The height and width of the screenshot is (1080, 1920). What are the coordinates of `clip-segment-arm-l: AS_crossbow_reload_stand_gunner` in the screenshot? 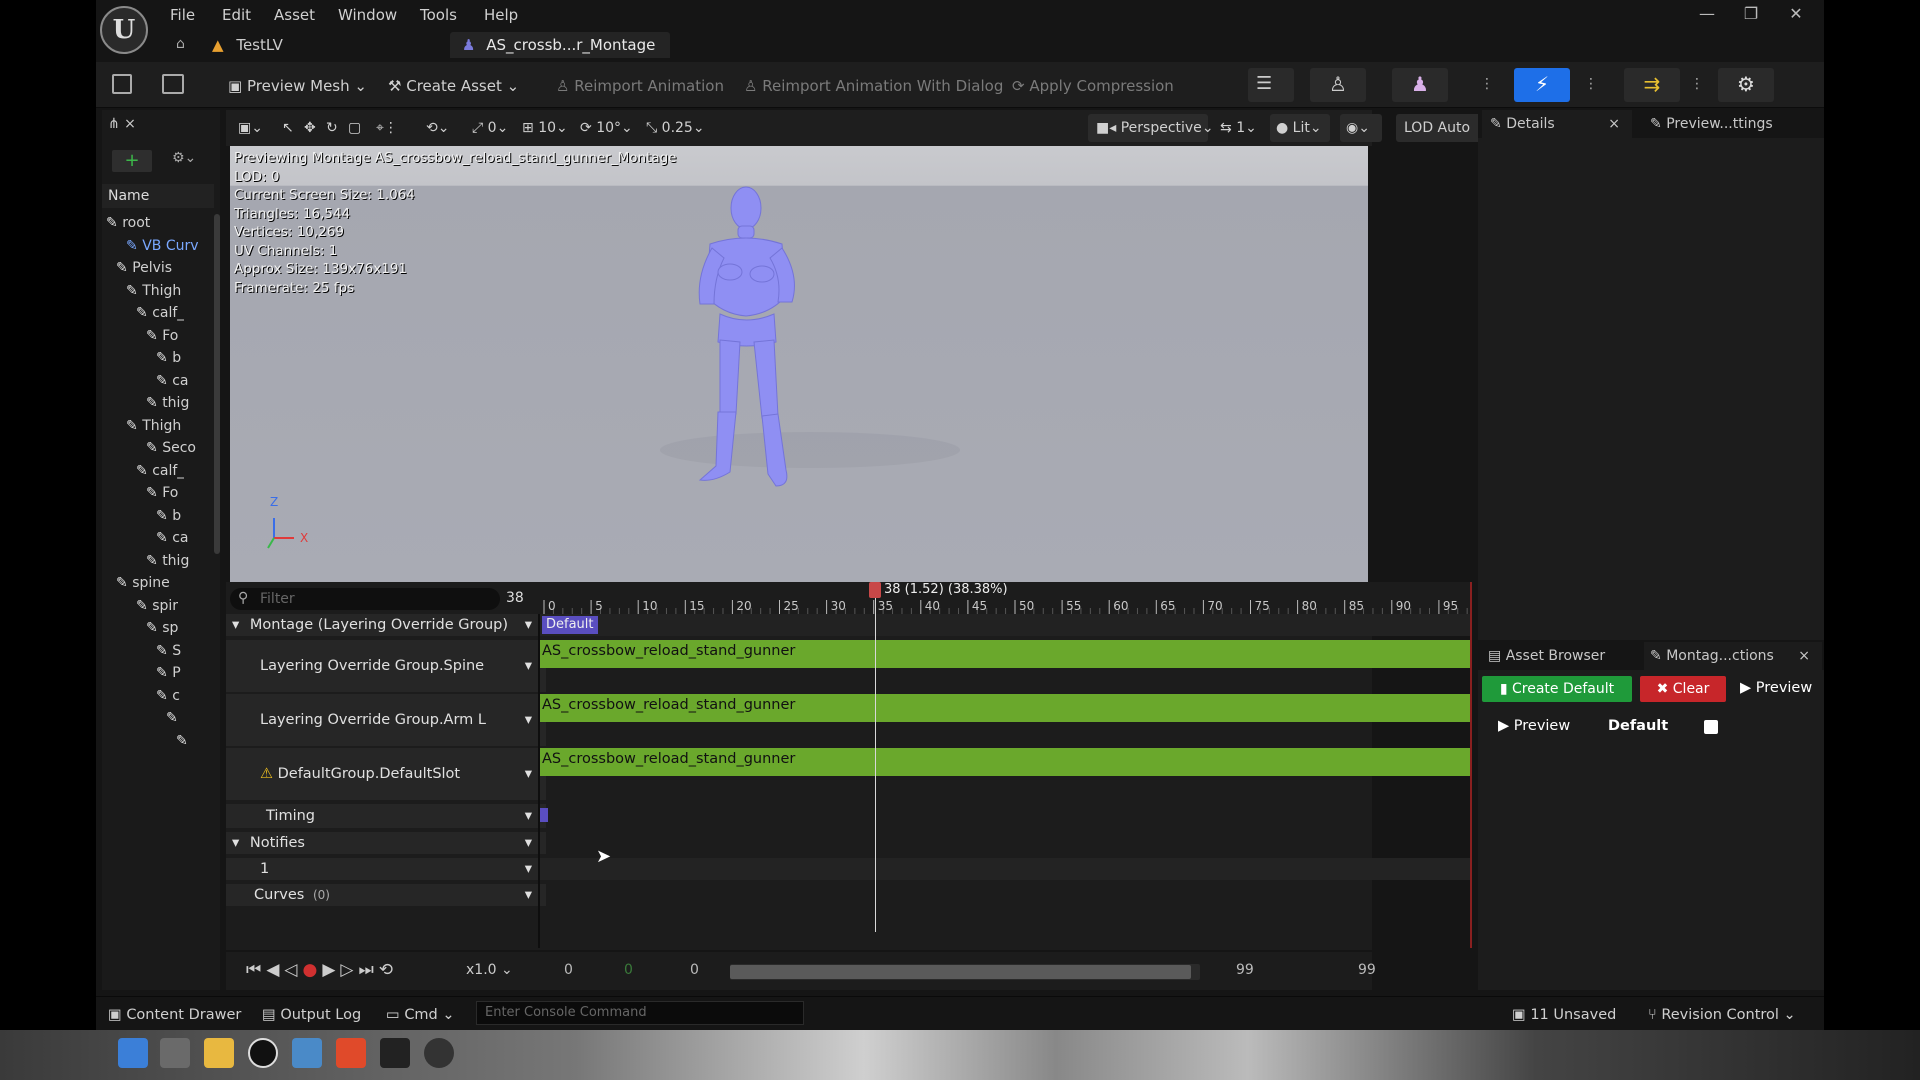 It's located at (1005, 708).